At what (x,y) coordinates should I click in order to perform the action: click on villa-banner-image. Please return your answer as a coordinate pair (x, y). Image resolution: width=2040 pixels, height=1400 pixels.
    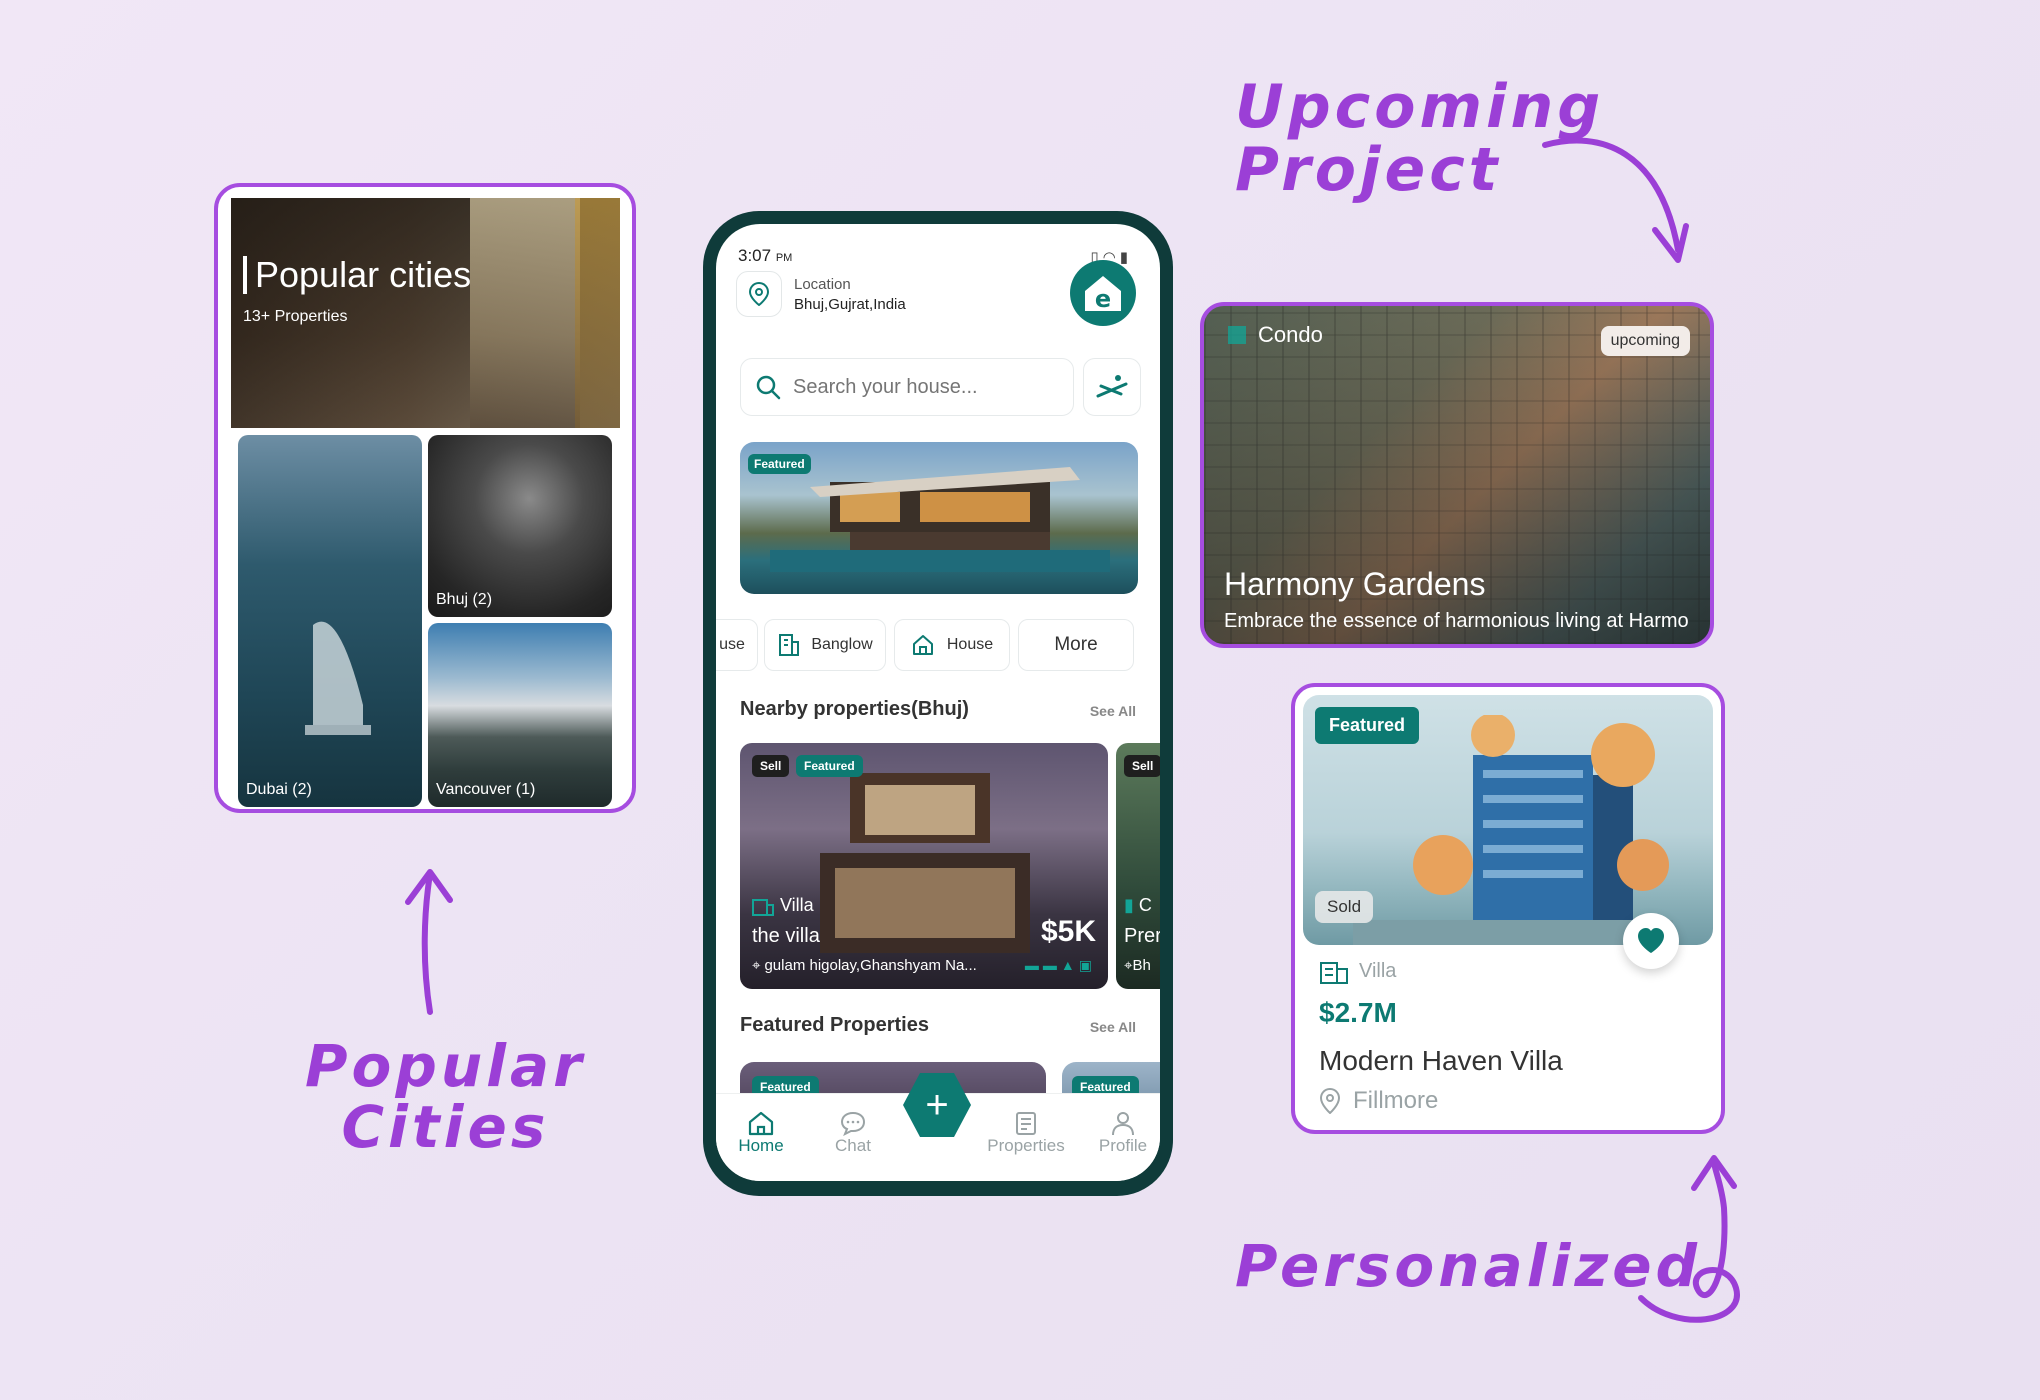
    Looking at the image, I should click on (940, 519).